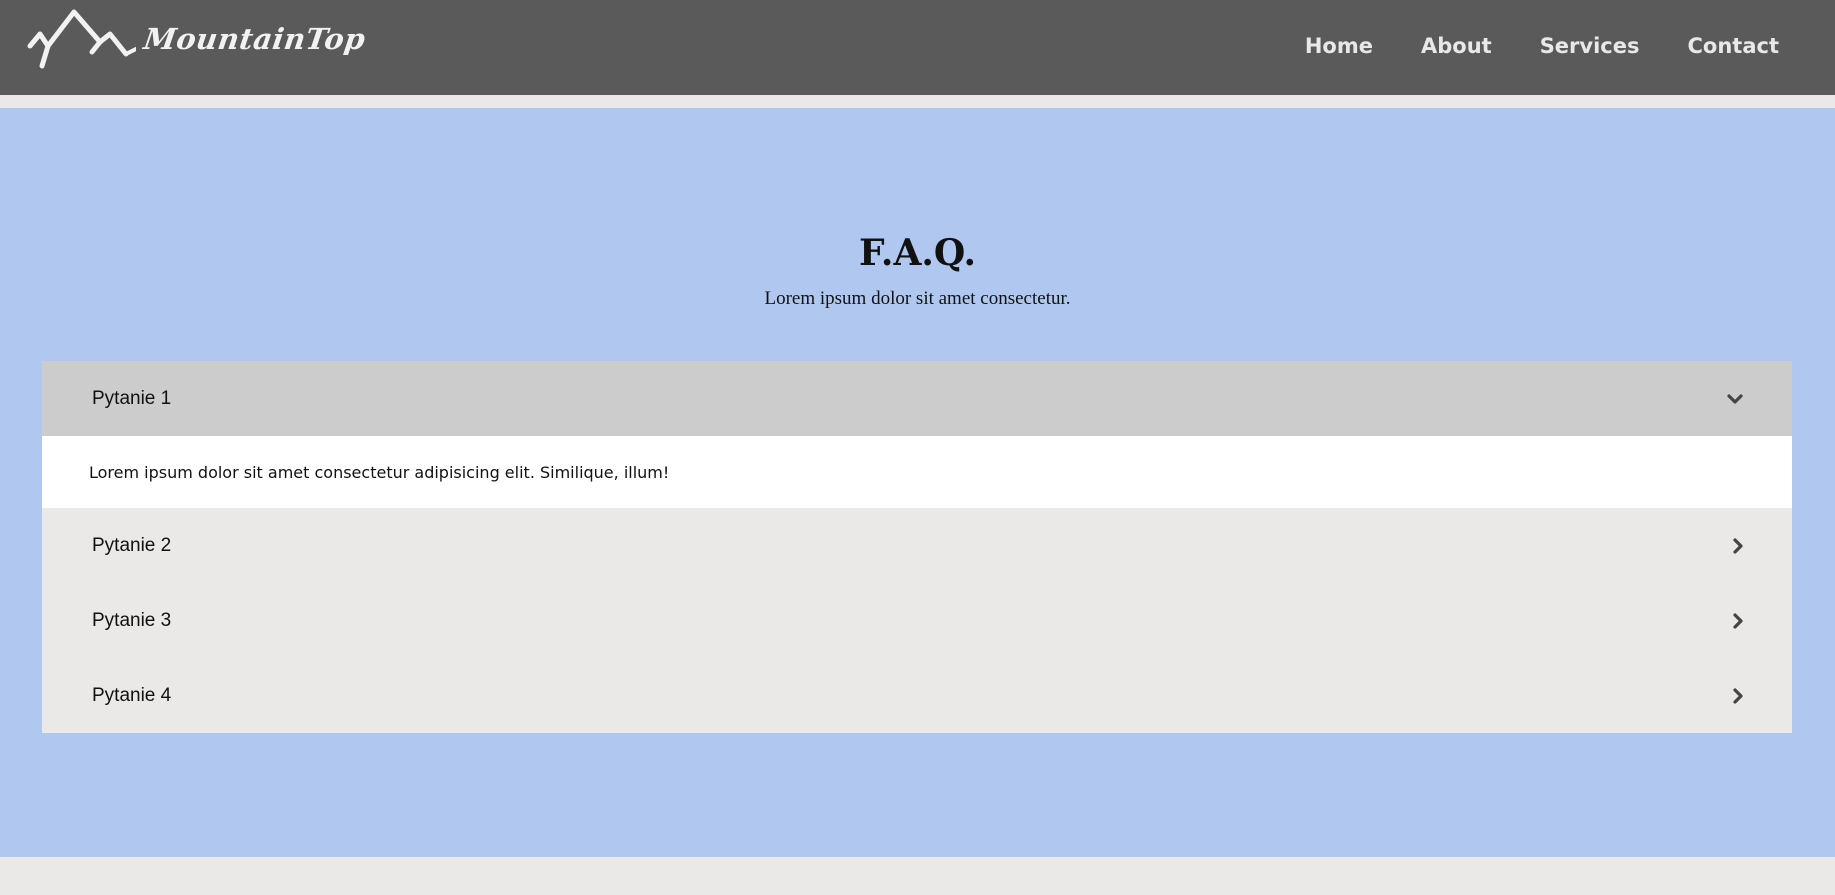 This screenshot has height=895, width=1835. What do you see at coordinates (132, 695) in the screenshot?
I see `faq-question-label: Pytanie 4` at bounding box center [132, 695].